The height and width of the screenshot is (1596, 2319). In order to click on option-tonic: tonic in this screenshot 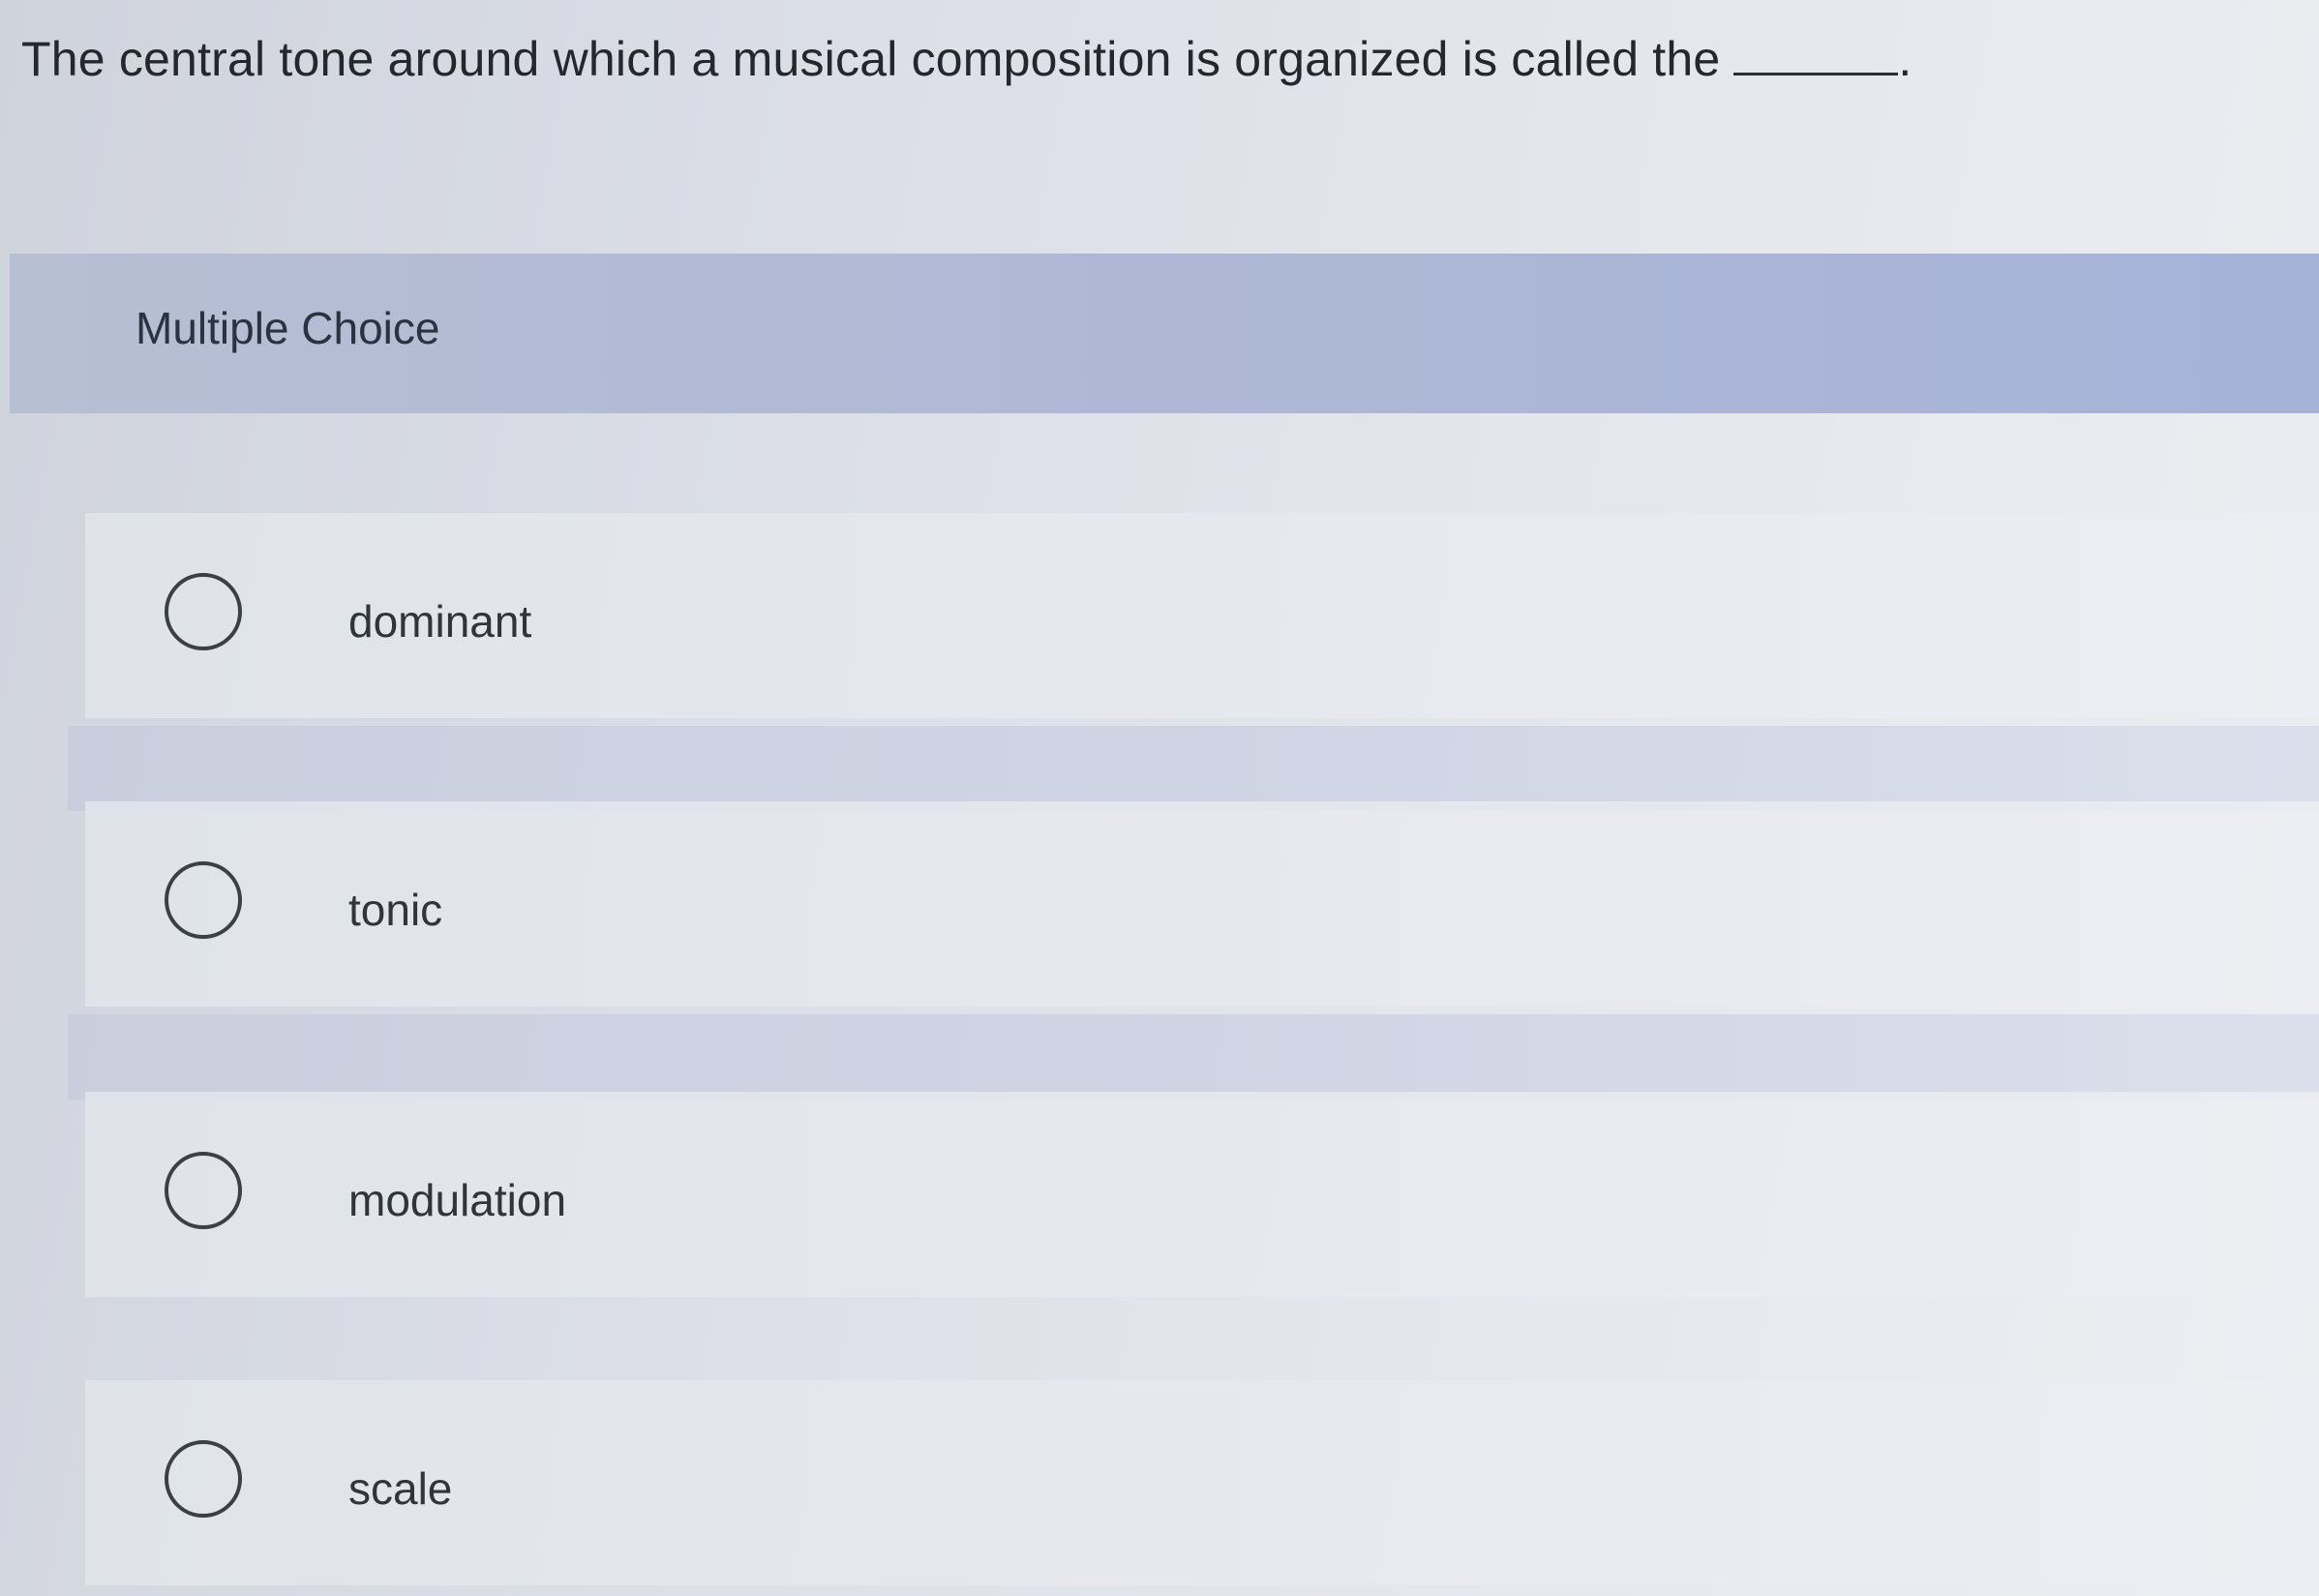, I will do `click(1202, 904)`.